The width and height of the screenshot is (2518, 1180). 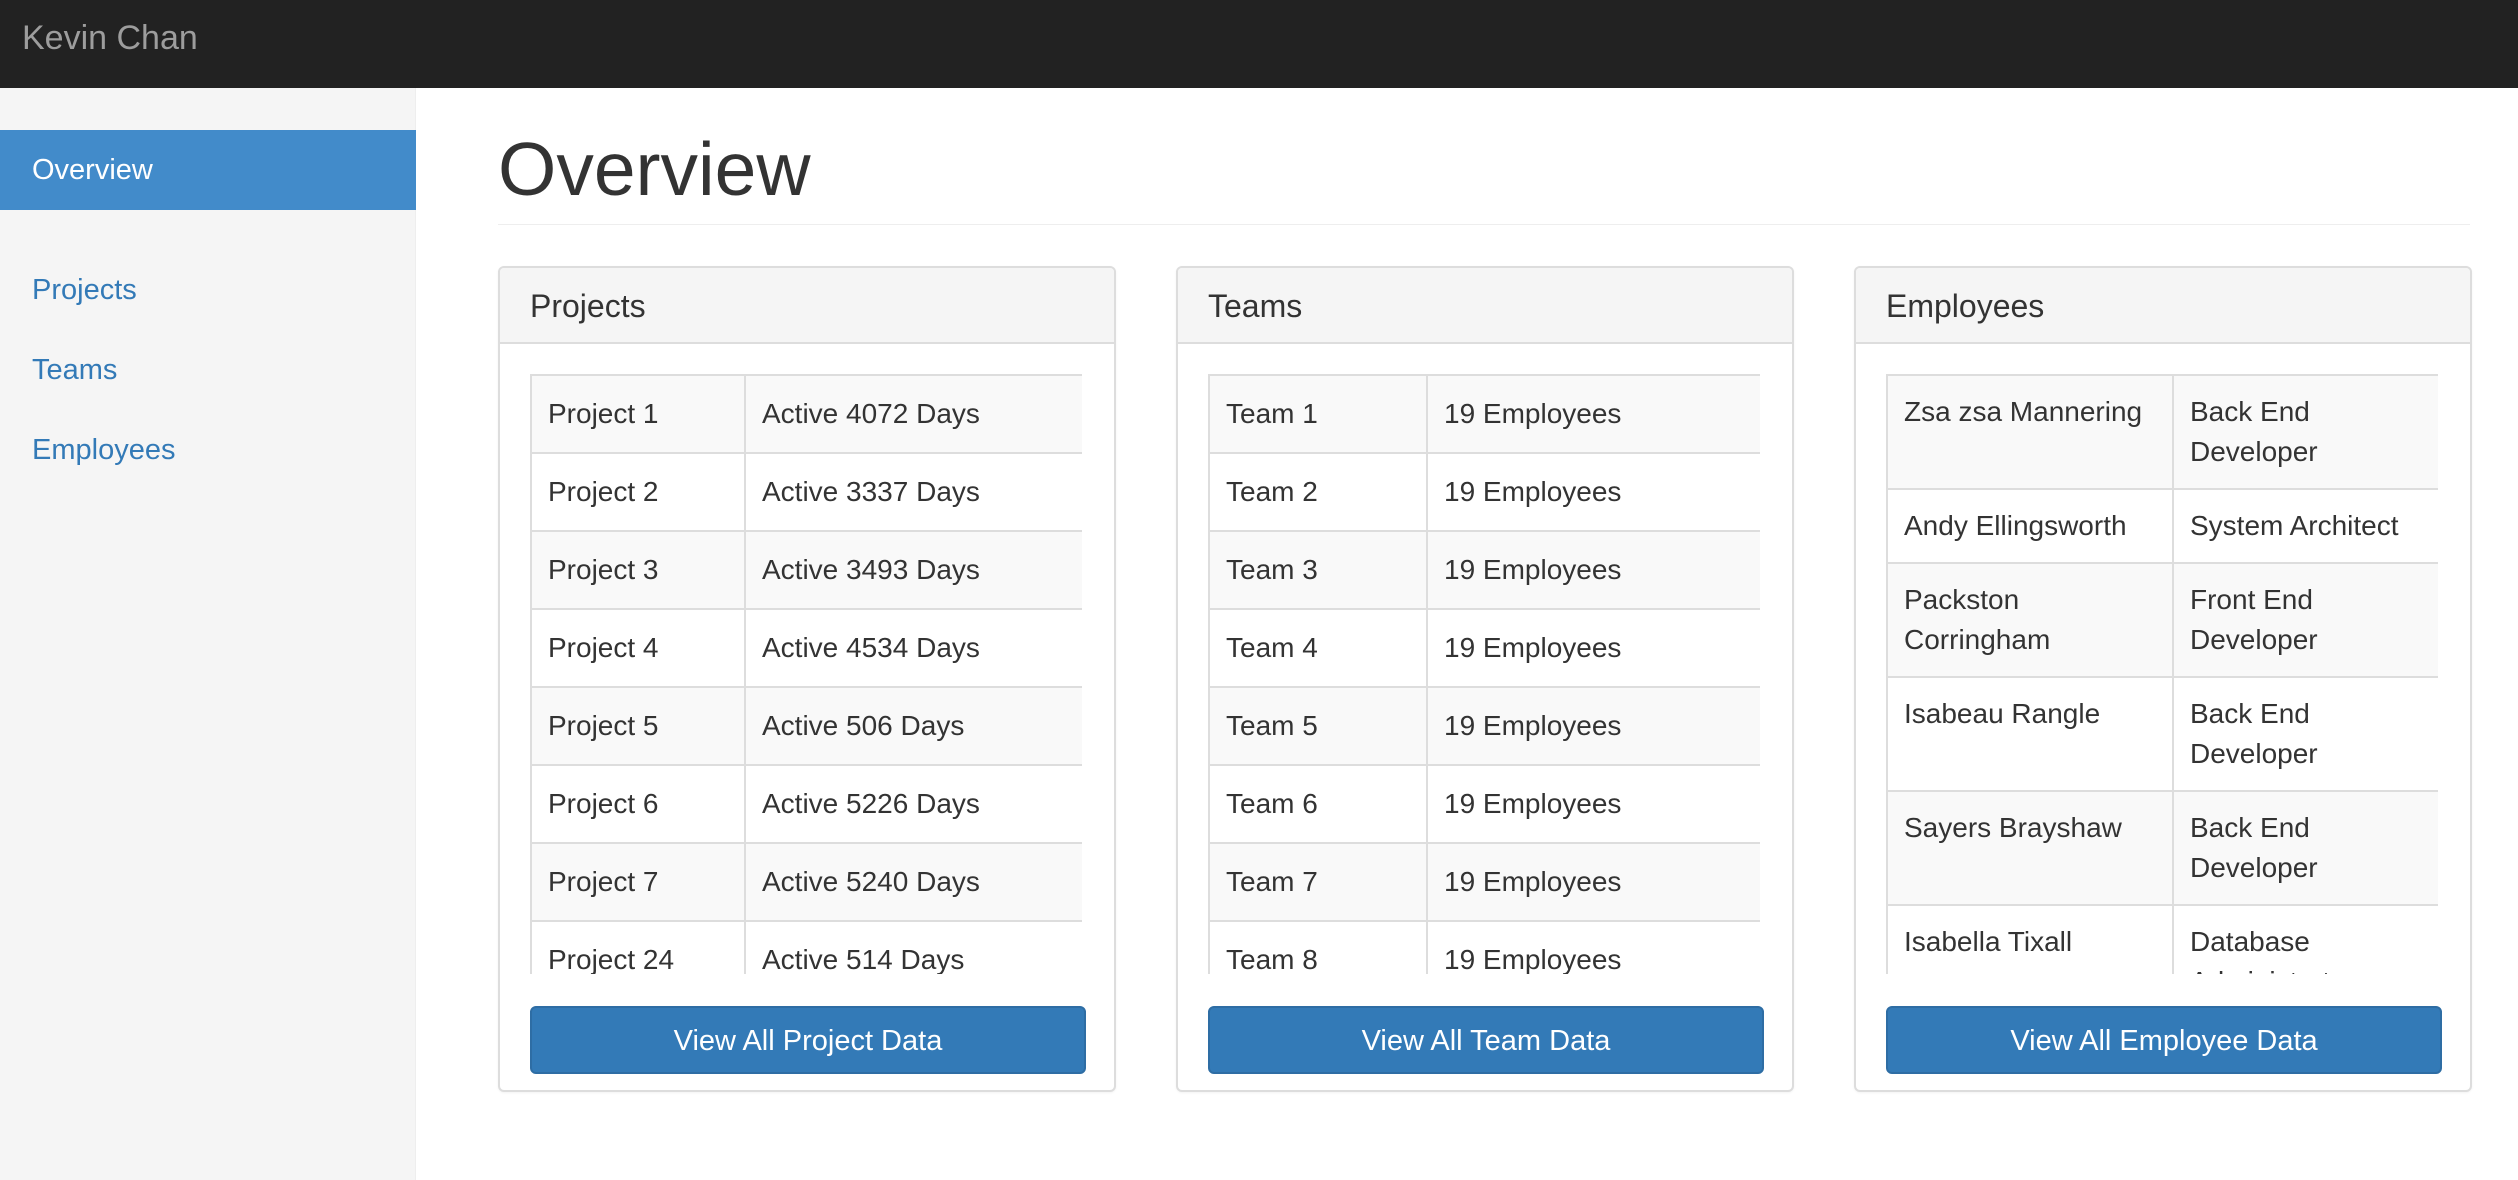 I want to click on employee-name-cell: Zsa zsa Mannering, so click(x=2030, y=432).